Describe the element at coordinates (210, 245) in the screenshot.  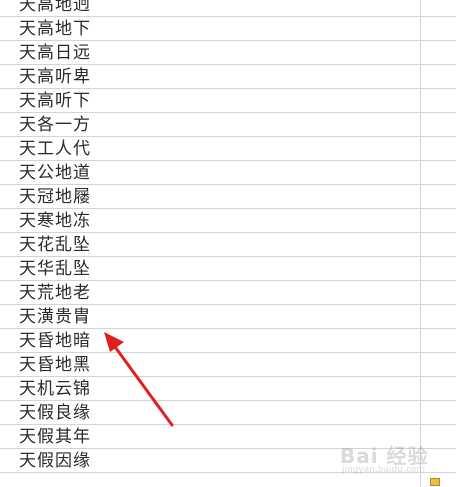
I see `table-row: 天花乱坠` at that location.